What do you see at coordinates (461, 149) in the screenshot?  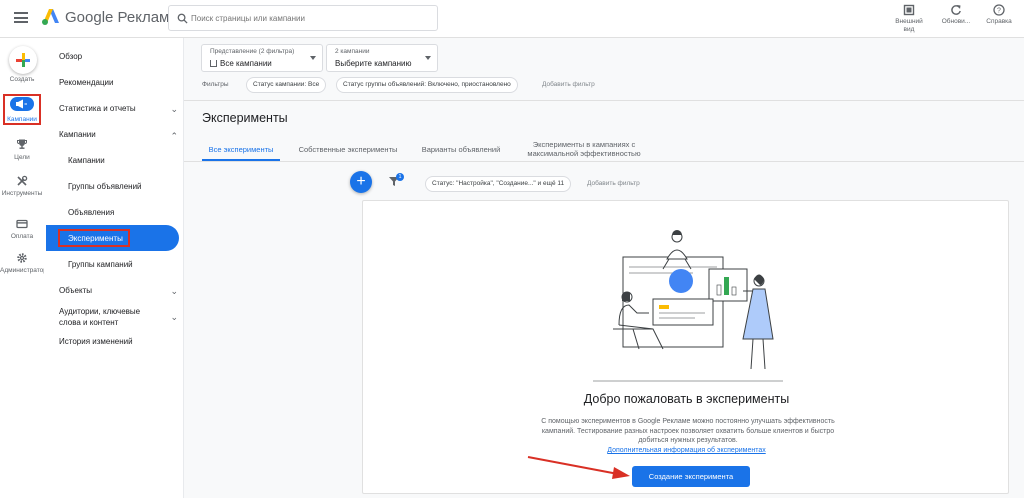 I see `tab-ad-variants: Варианты объявлений` at bounding box center [461, 149].